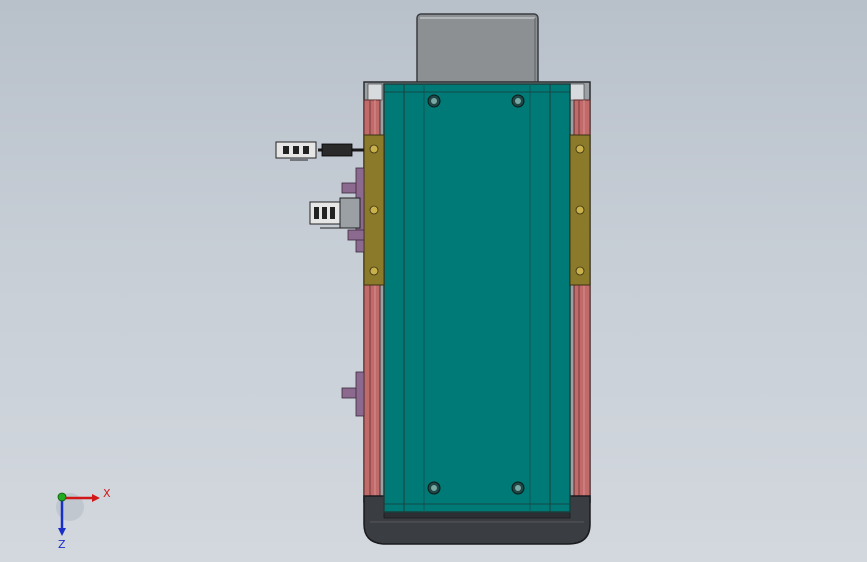 This screenshot has height=562, width=867. I want to click on cable-connector-top, so click(319, 151).